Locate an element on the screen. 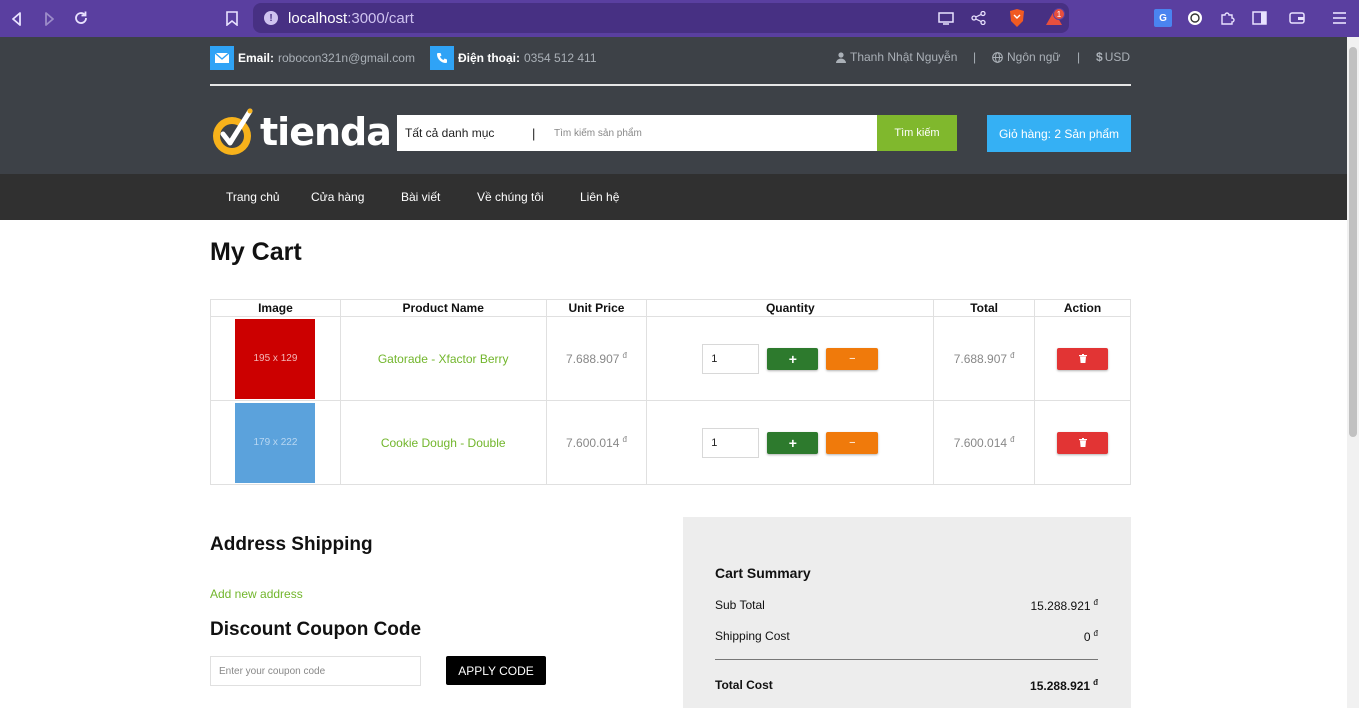 Image resolution: width=1359 pixels, height=708 pixels. unit-price-value: 7.600.014 is located at coordinates (593, 443).